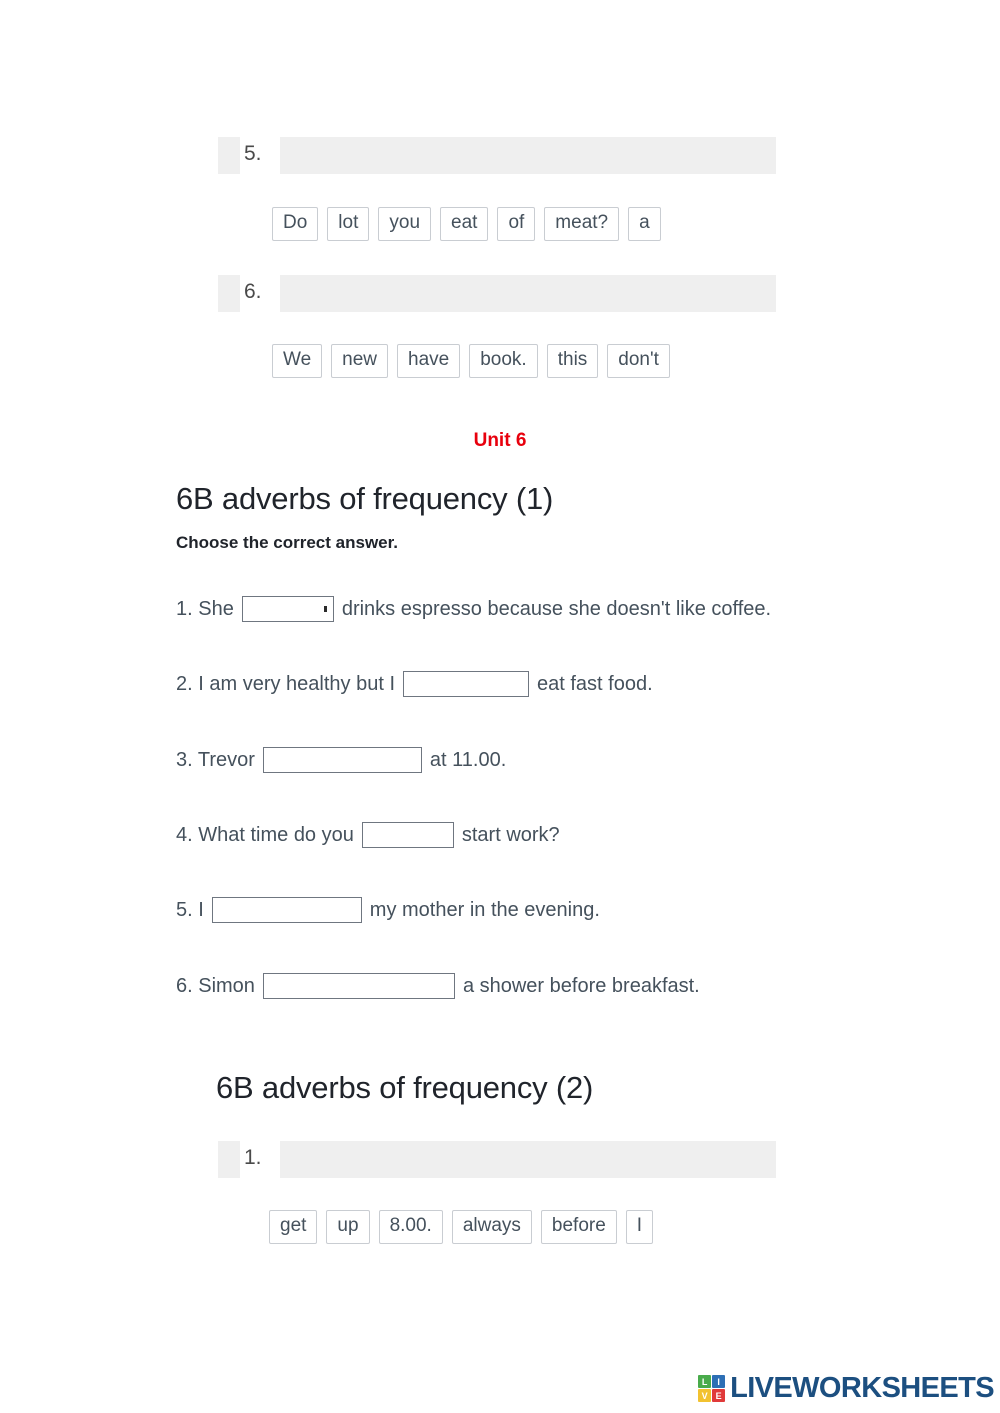 This screenshot has height=1413, width=1000. I want to click on question-6-answer-input, so click(358, 986).